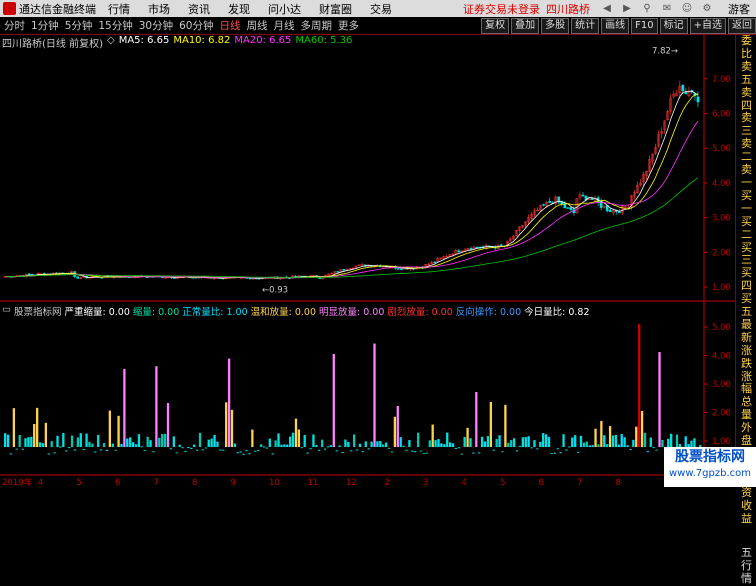 Image resolution: width=756 pixels, height=586 pixels. What do you see at coordinates (644, 25) in the screenshot?
I see `f10-button: F10` at bounding box center [644, 25].